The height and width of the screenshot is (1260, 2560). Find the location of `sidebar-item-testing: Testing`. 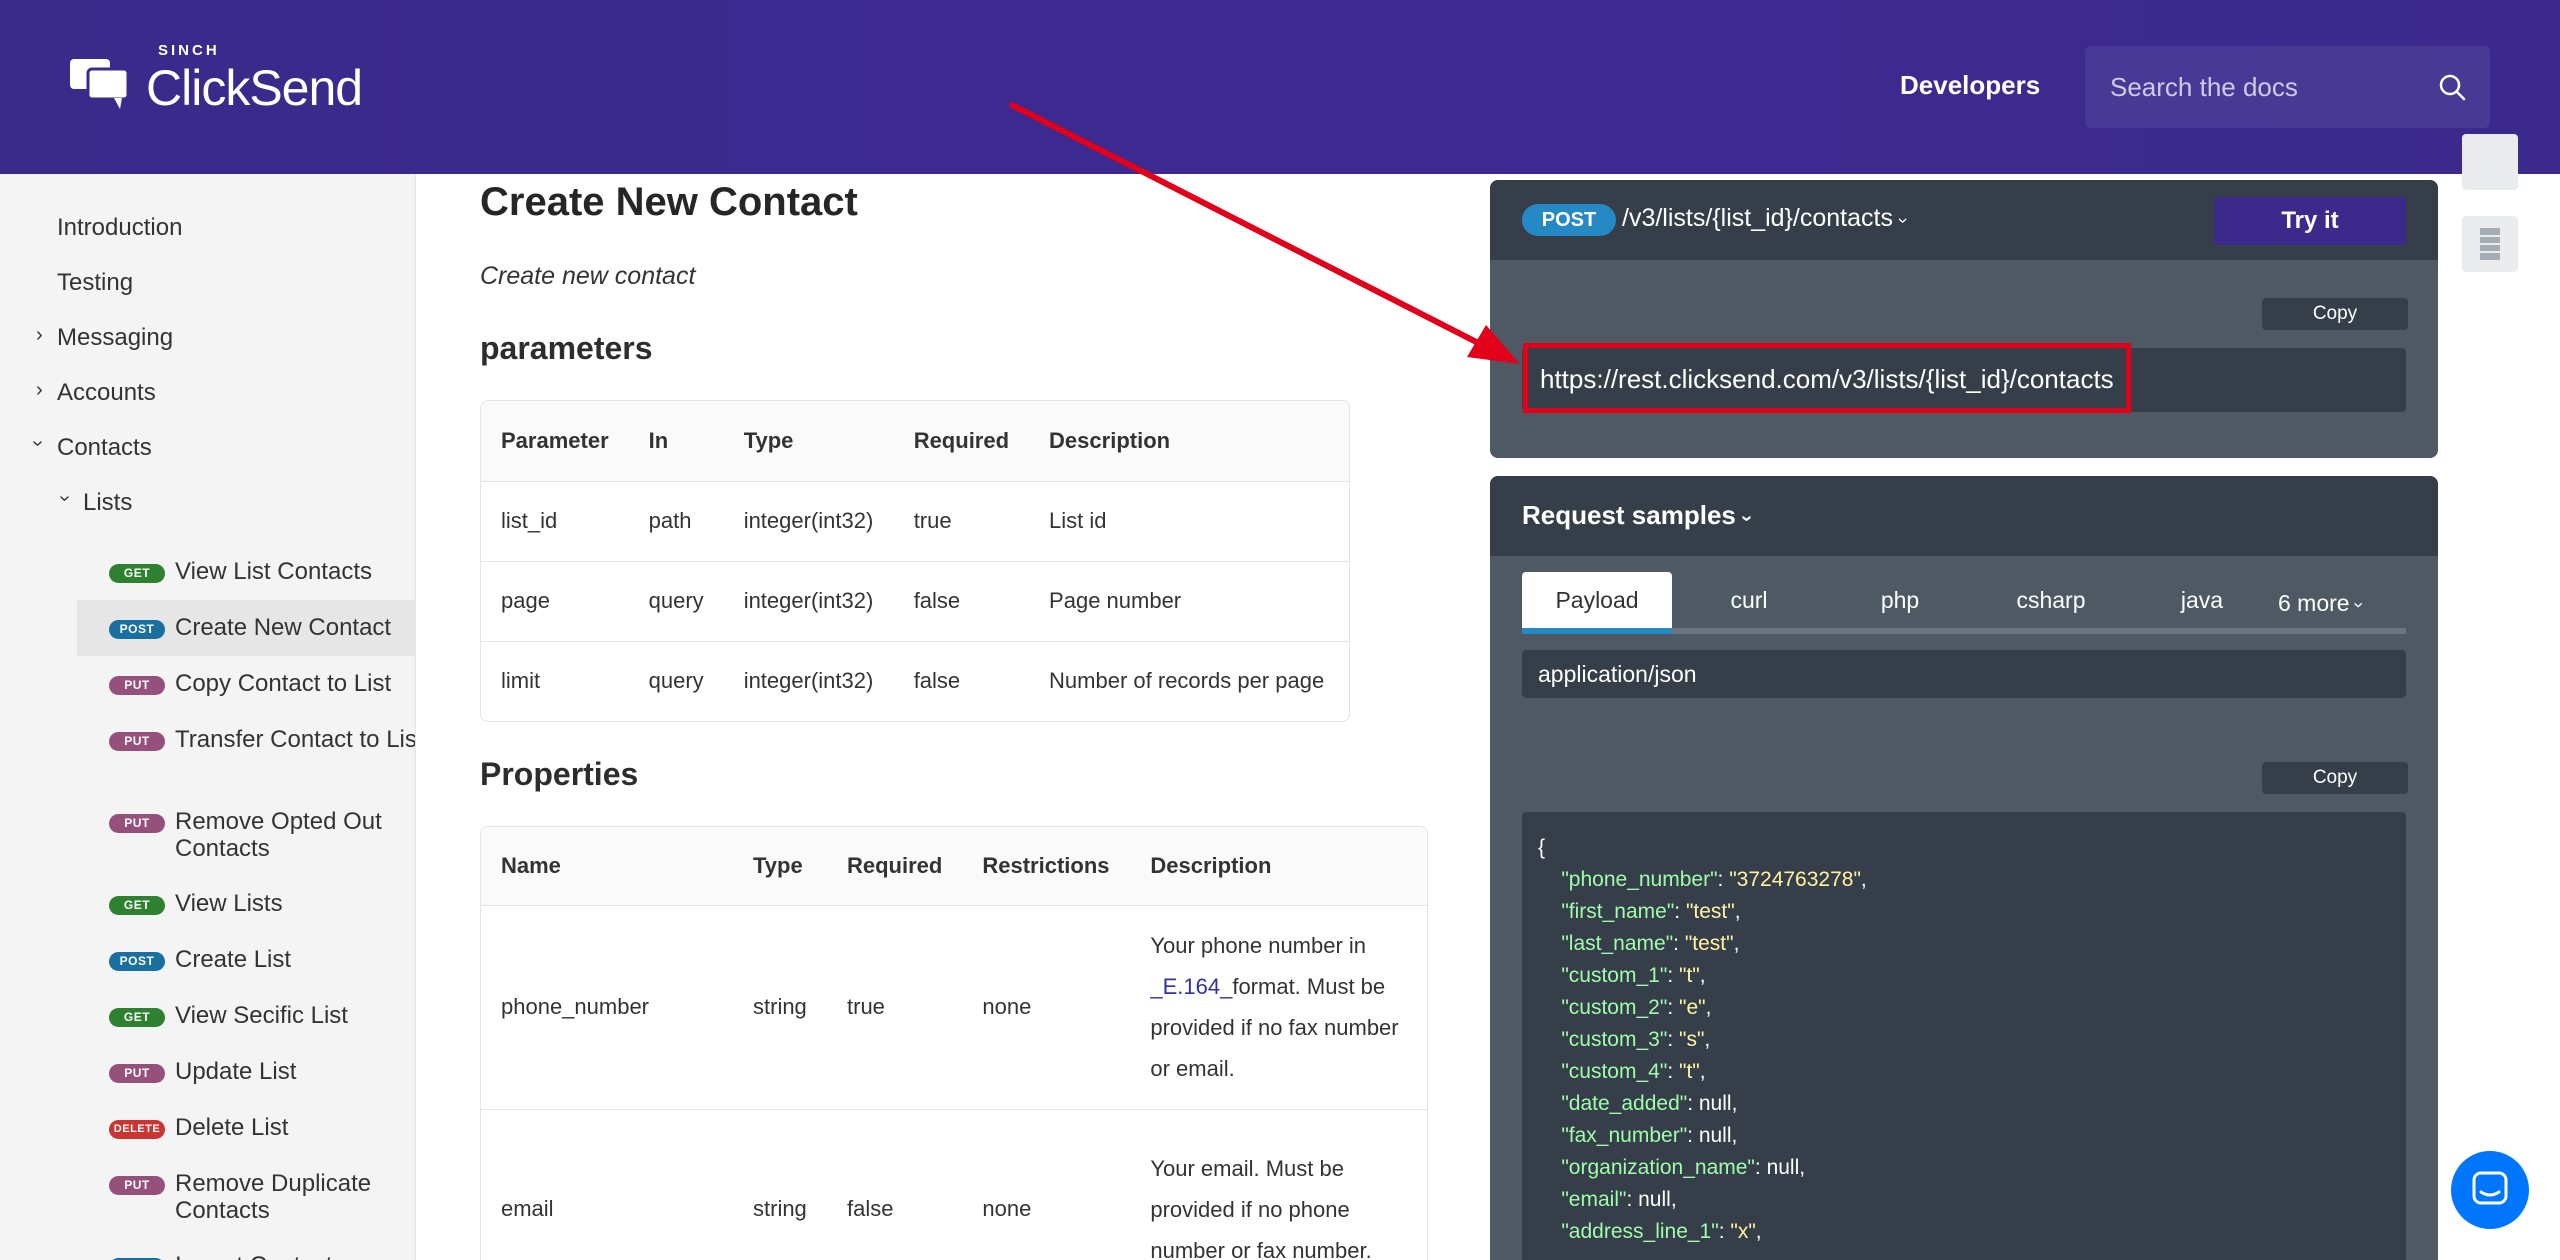

sidebar-item-testing: Testing is located at coordinates (95, 283).